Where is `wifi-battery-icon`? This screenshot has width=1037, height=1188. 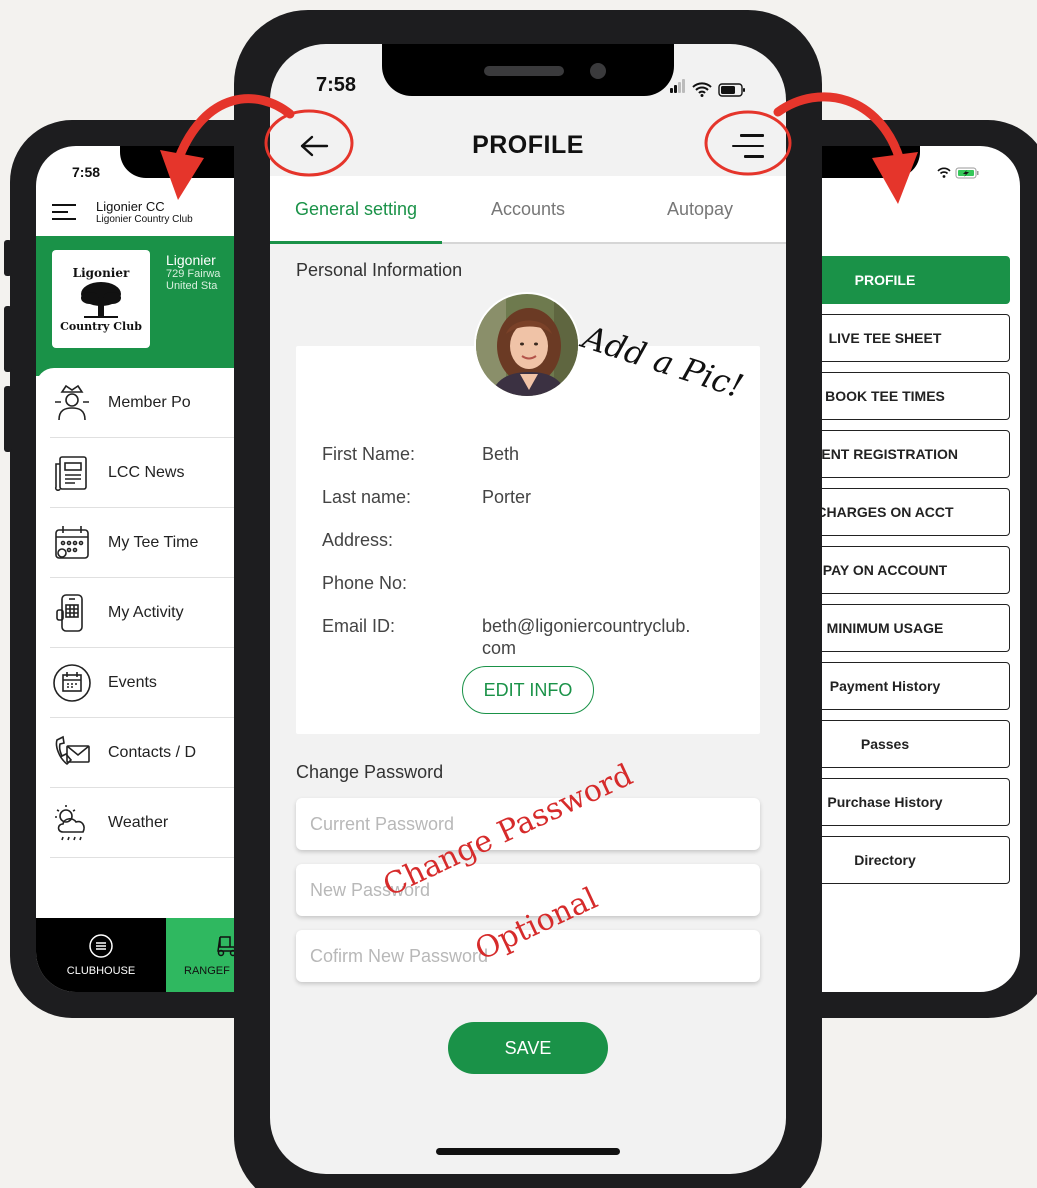
wifi-battery-icon is located at coordinates (958, 173).